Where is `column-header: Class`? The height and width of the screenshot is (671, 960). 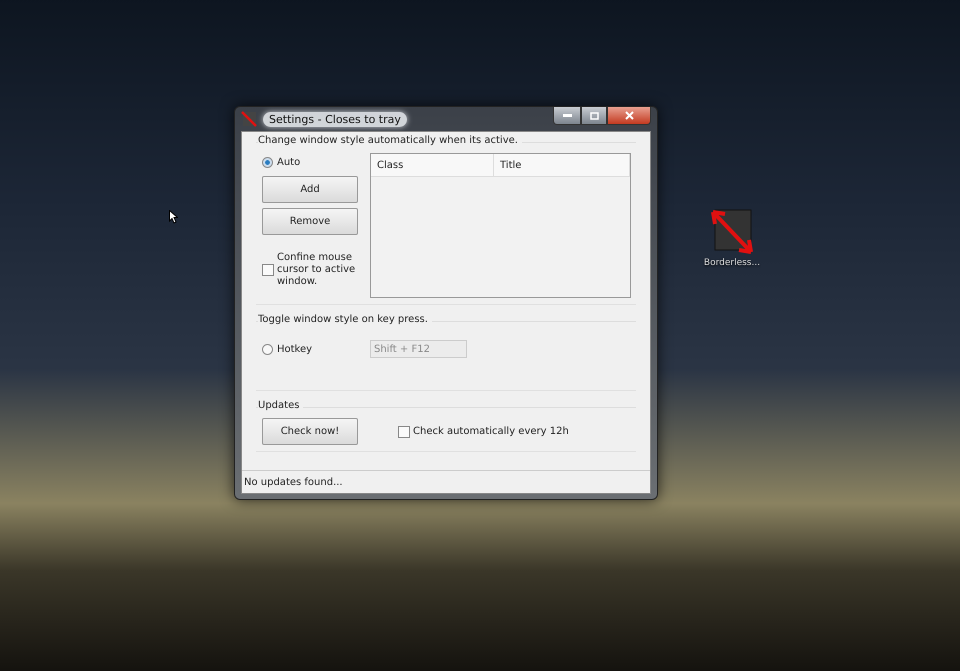 column-header: Class is located at coordinates (432, 165).